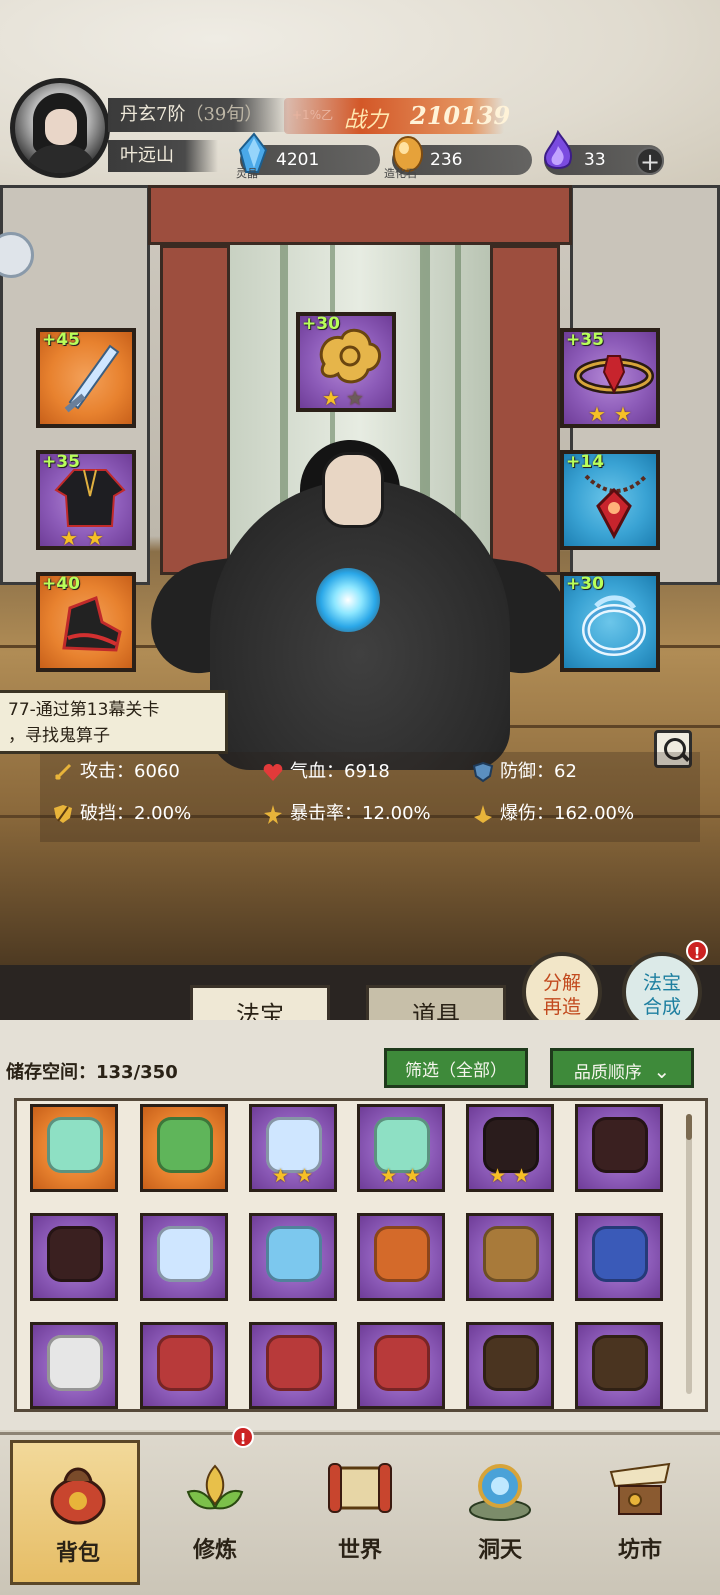 The width and height of the screenshot is (720, 1595). I want to click on stat-value: 6918, so click(367, 771).